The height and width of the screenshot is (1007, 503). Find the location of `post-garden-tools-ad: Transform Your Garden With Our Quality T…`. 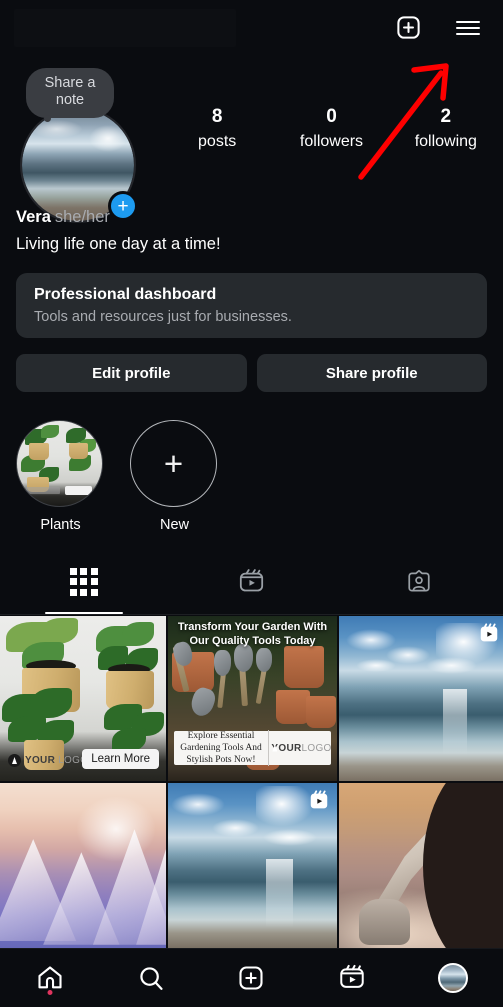

post-garden-tools-ad: Transform Your Garden With Our Quality T… is located at coordinates (252, 698).